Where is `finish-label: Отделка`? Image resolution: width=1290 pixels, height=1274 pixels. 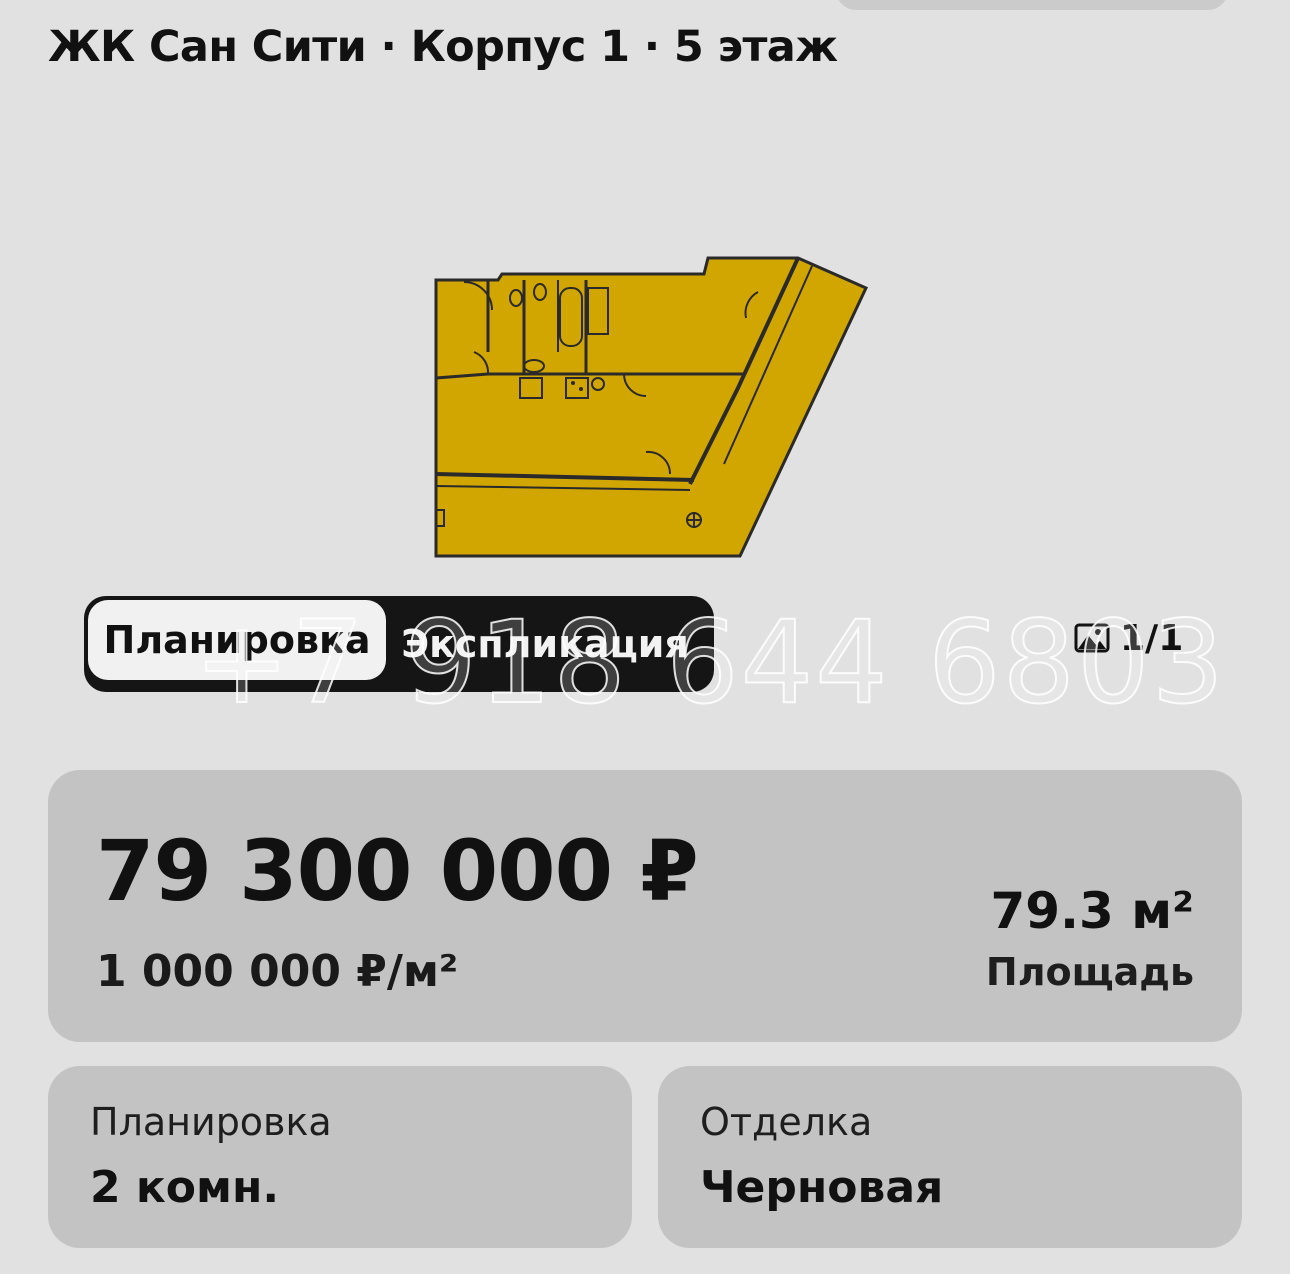
finish-label: Отделка is located at coordinates (786, 1122).